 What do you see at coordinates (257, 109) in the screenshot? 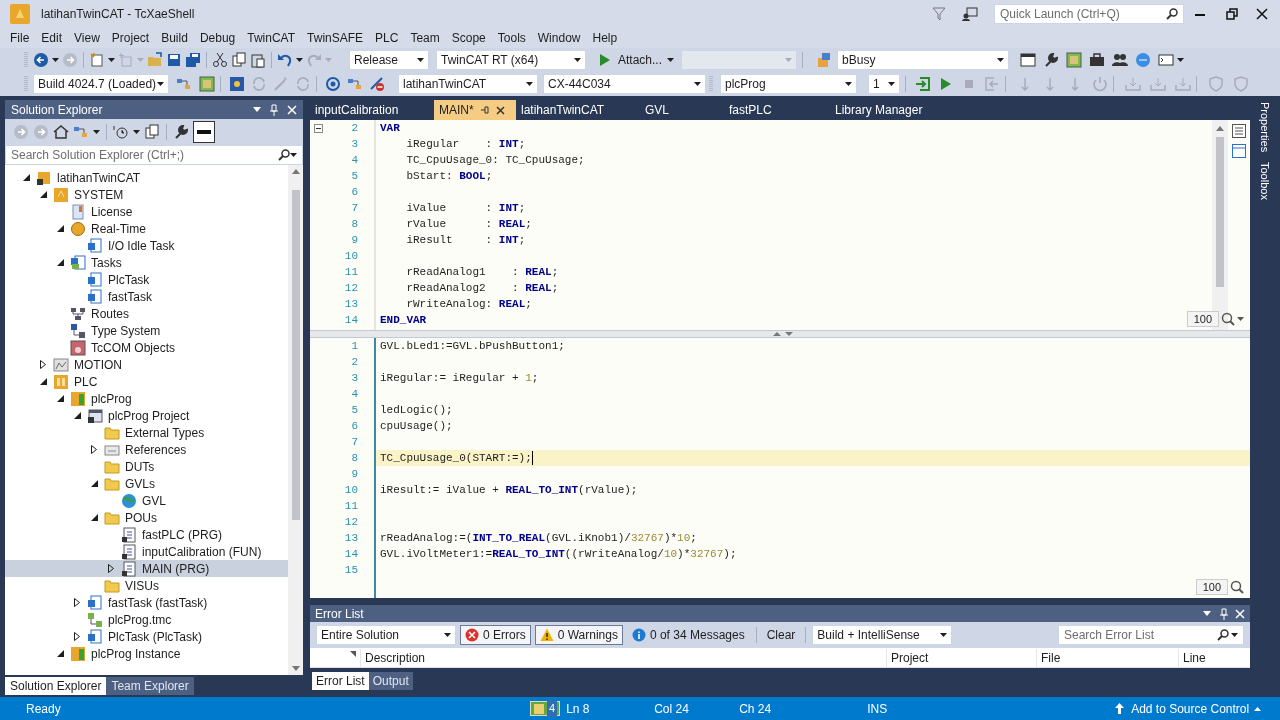
I see `dropdown-arrow-icon` at bounding box center [257, 109].